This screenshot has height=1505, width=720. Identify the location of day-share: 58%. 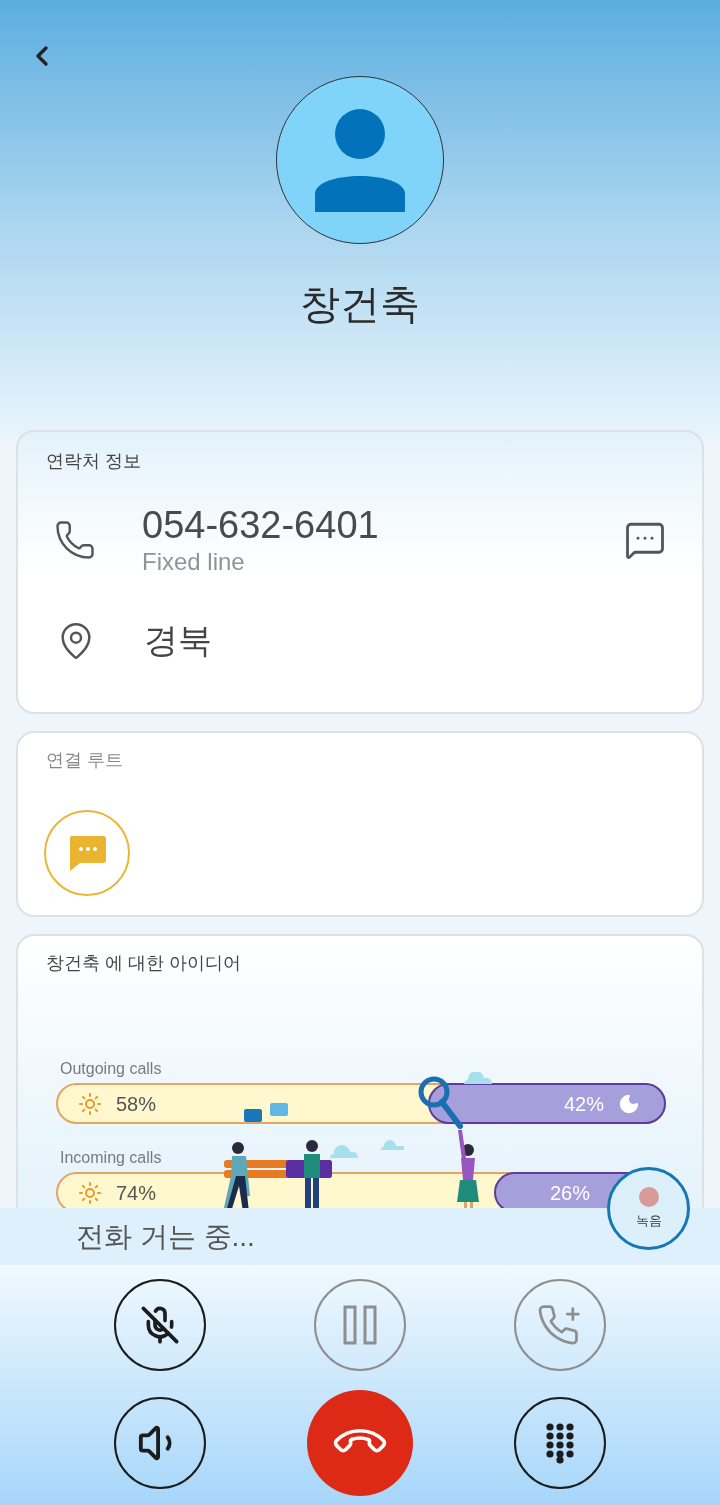
(136, 1104).